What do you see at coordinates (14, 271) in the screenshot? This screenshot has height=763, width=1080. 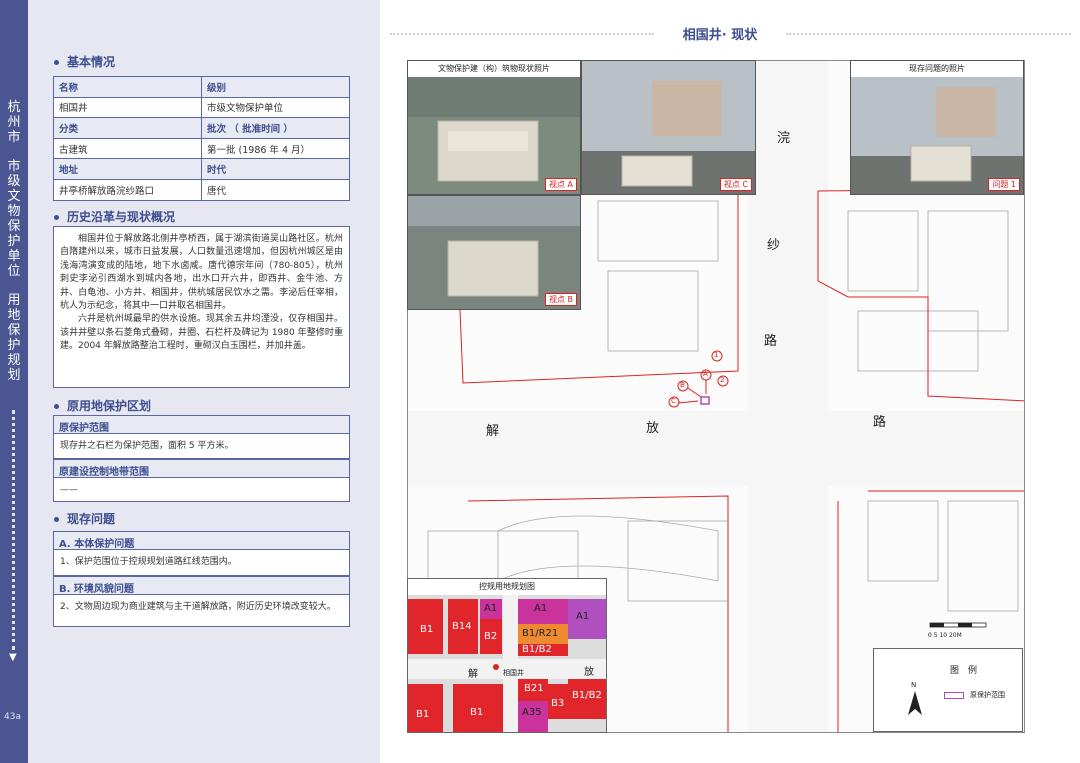 I see `spine-title-char: 位` at bounding box center [14, 271].